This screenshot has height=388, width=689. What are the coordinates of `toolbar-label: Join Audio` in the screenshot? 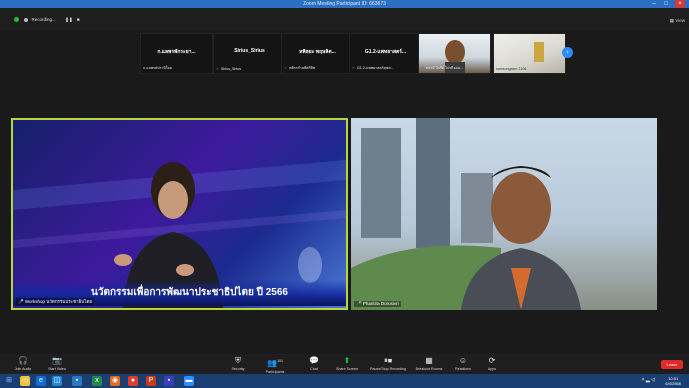 It's located at (23, 369).